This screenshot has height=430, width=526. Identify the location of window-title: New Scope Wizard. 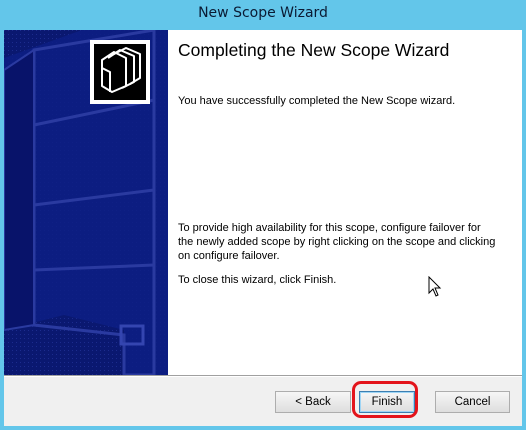
(263, 13).